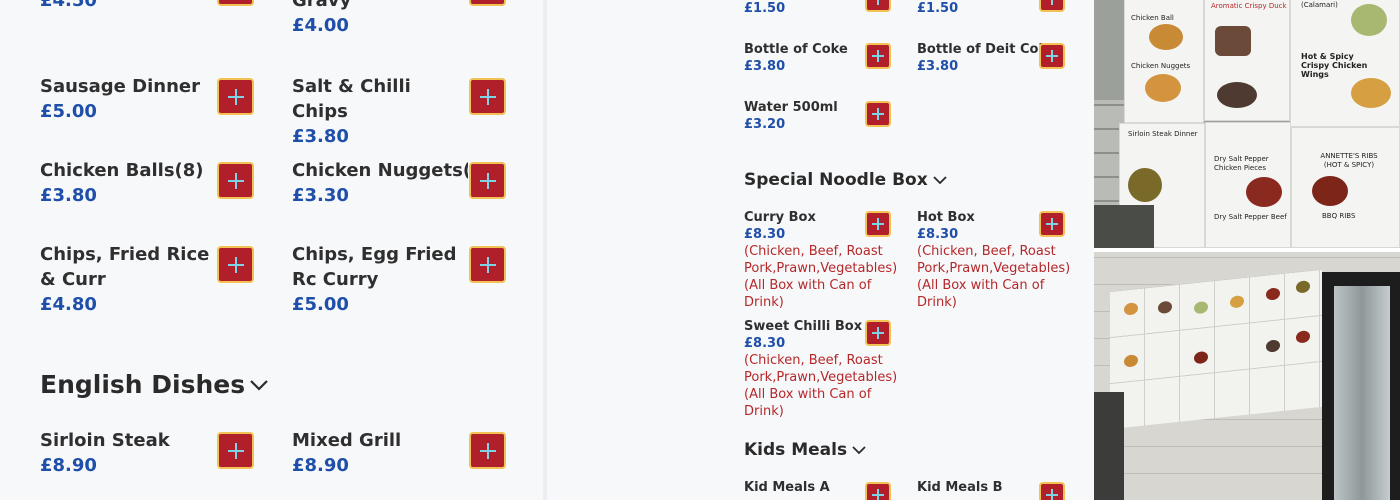 The width and height of the screenshot is (1400, 500). Describe the element at coordinates (1334, 65) in the screenshot. I see `poster-label: Hot & Spicy Crispy Chicken Wings` at that location.